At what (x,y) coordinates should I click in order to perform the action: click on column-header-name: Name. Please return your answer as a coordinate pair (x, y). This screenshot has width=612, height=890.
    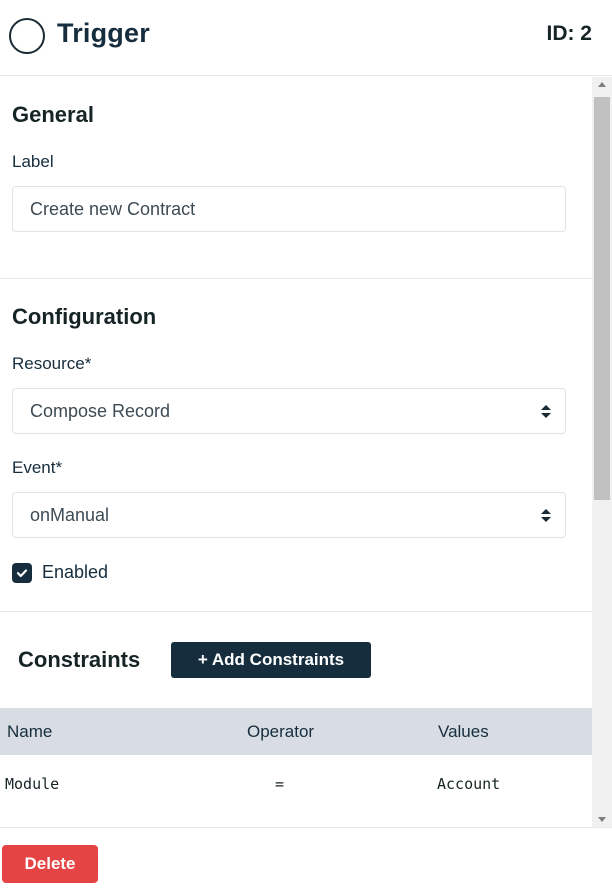
    Looking at the image, I should click on (30, 731).